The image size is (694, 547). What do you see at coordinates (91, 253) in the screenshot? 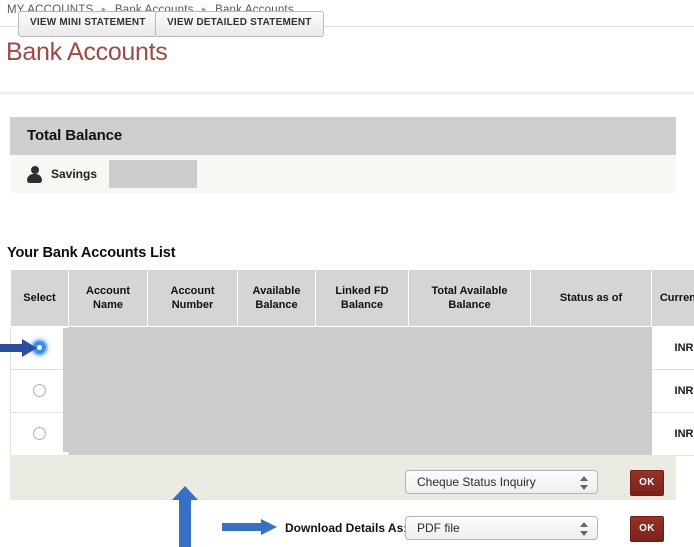
I see `accounts-list-heading: Your Bank Accounts List` at bounding box center [91, 253].